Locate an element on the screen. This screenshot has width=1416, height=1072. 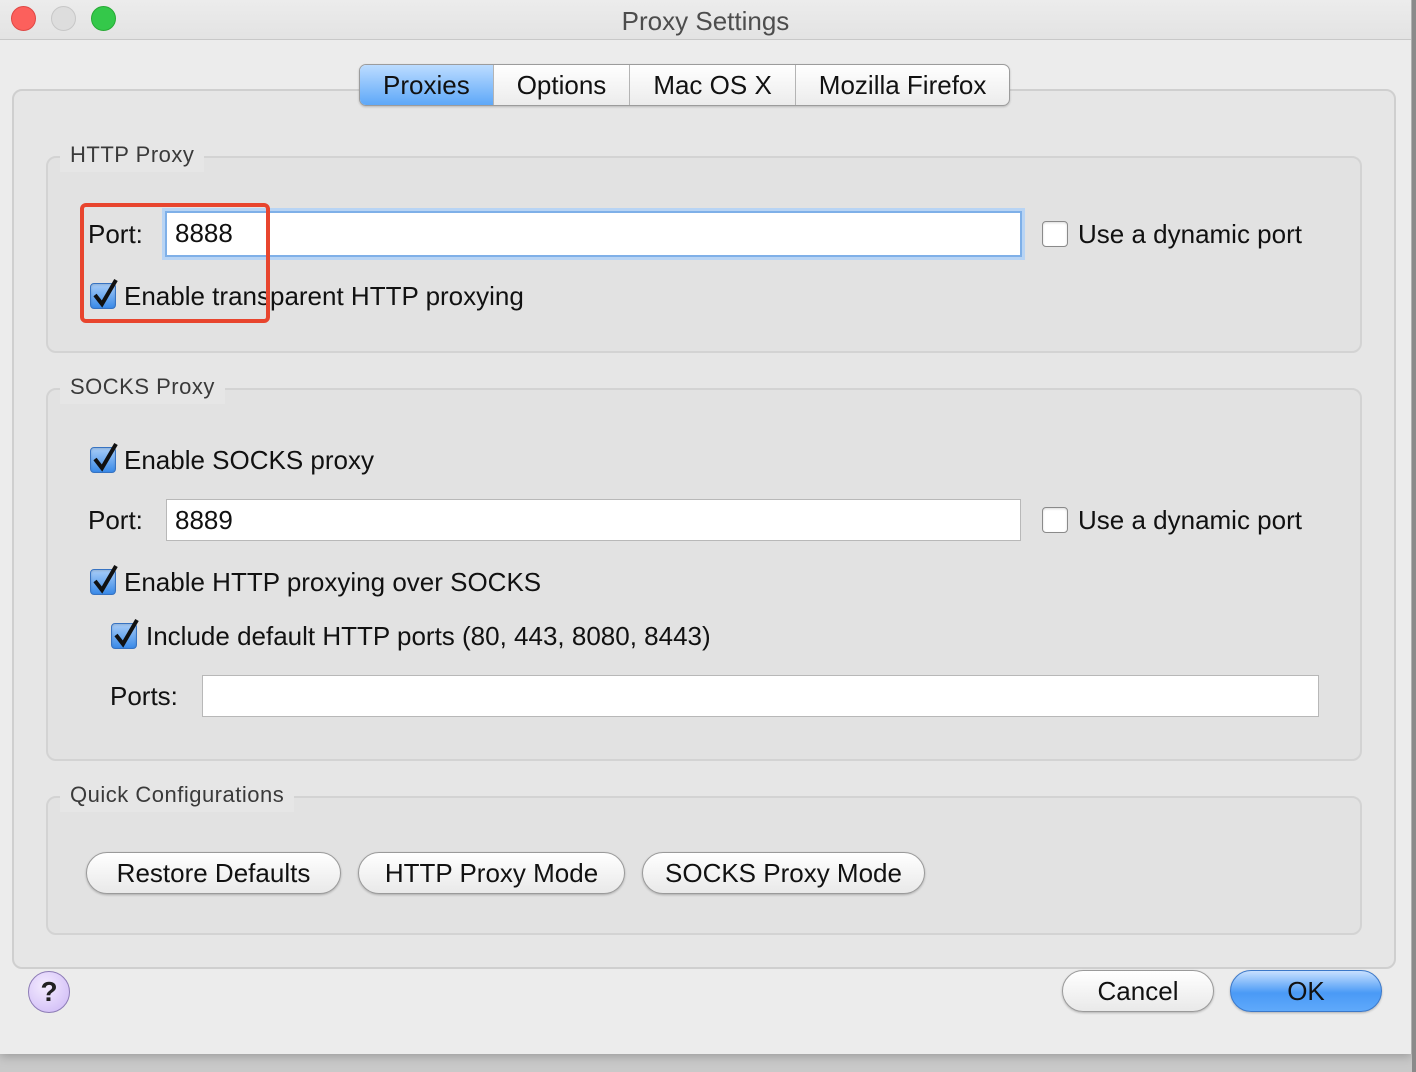
tab-bar: Proxies Options Mac OS X Mozilla Firefox is located at coordinates (685, 85).